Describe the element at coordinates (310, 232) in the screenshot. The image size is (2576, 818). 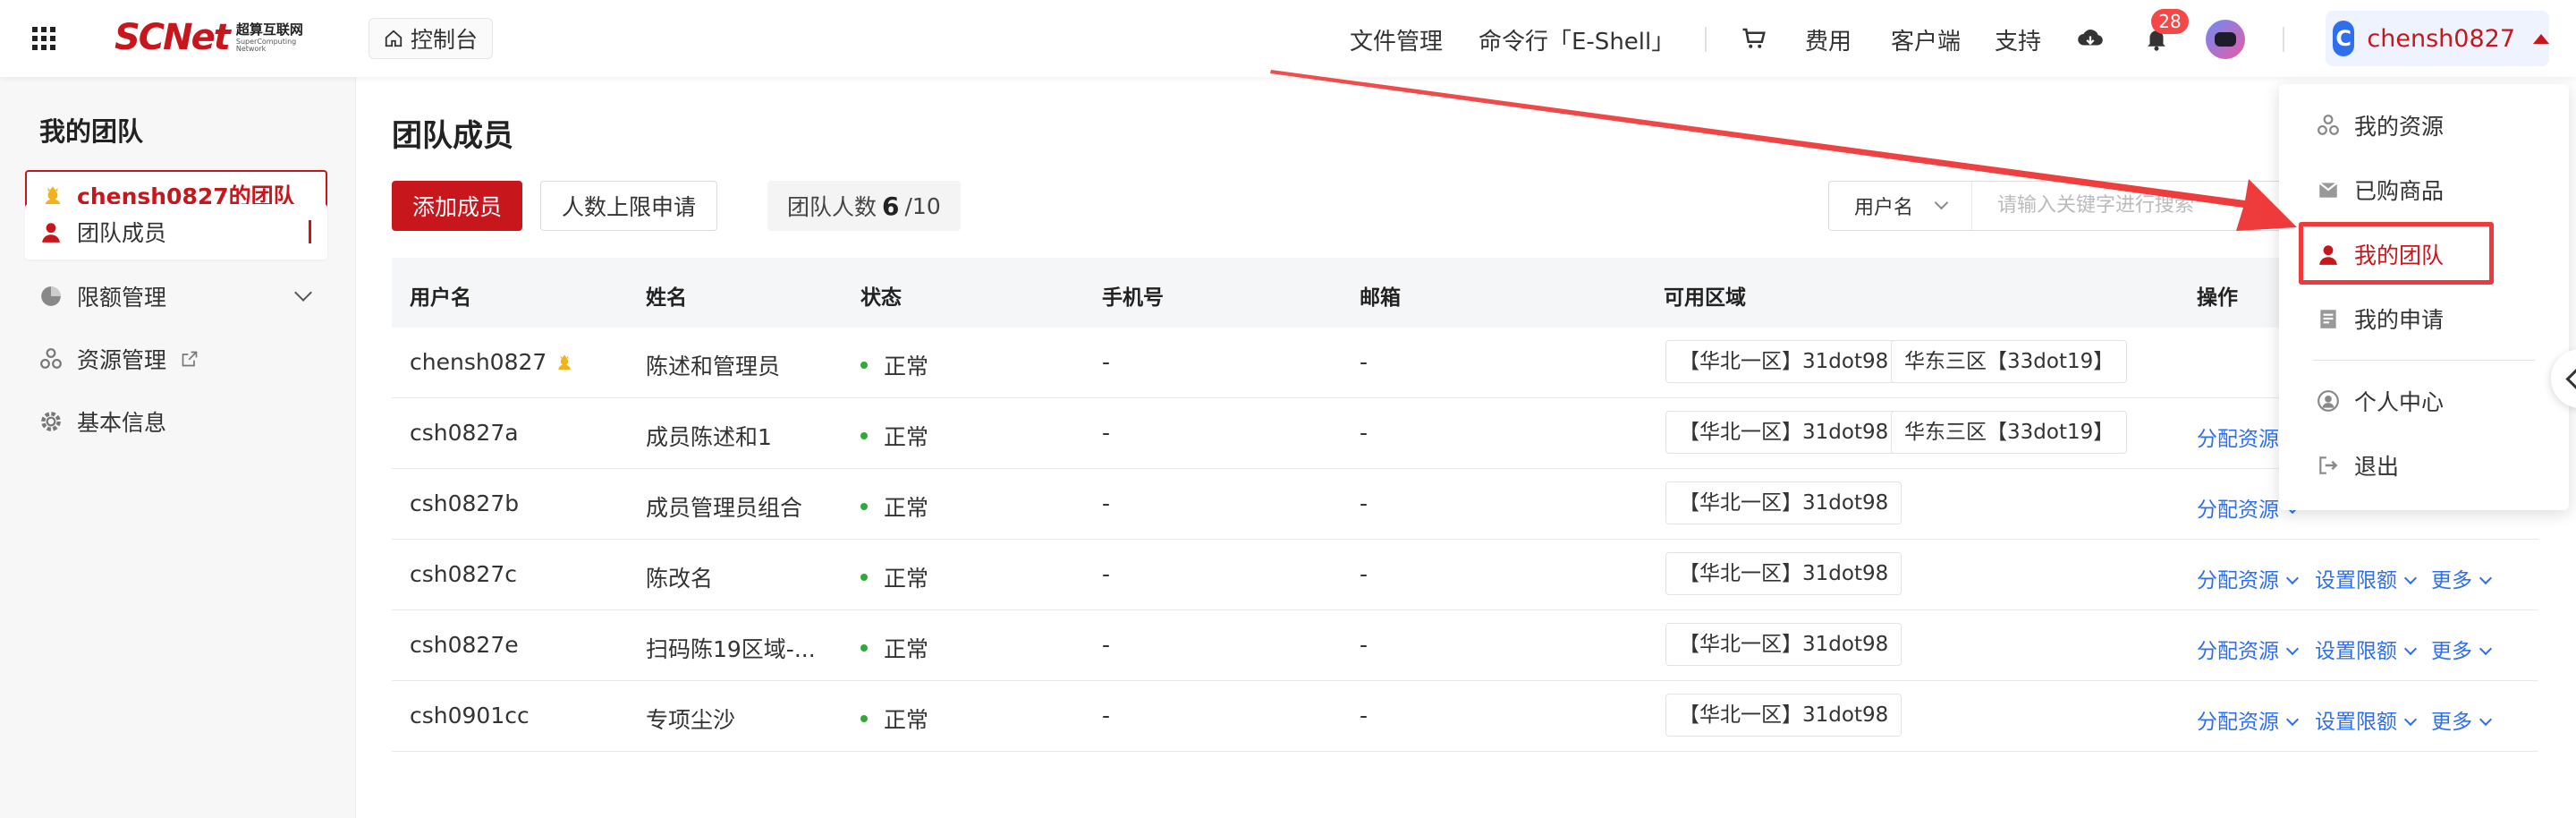
I see `active-indicator` at that location.